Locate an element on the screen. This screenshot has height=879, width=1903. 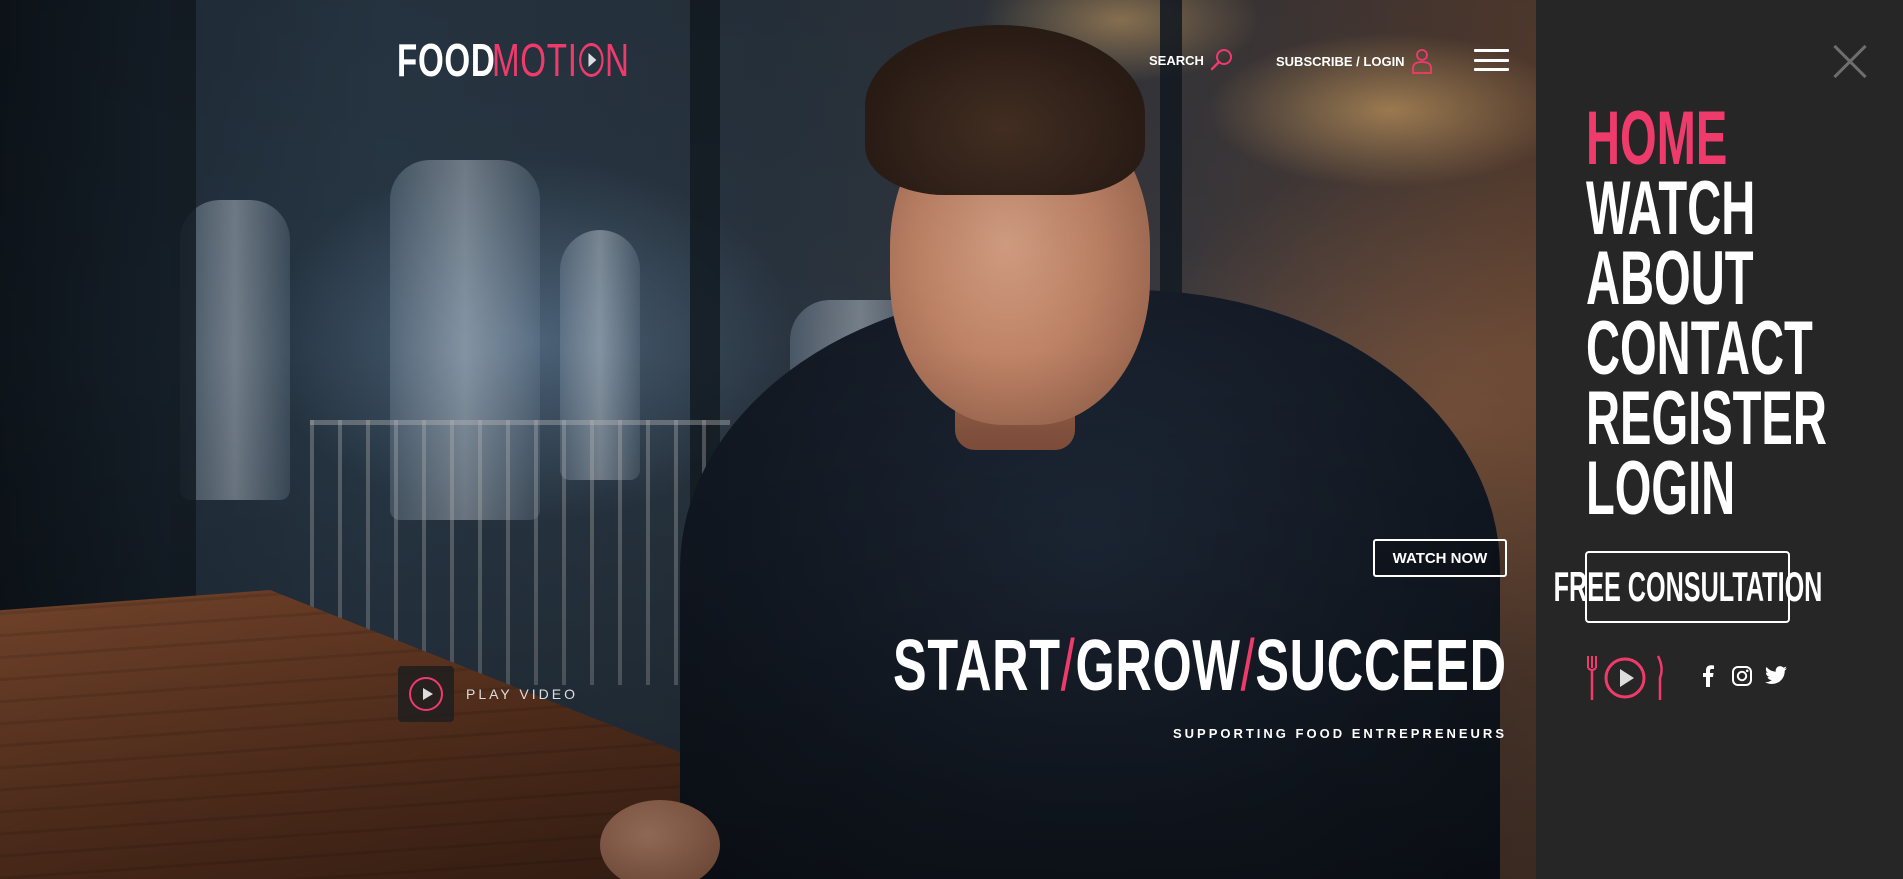
side-menu: HOME WATCH ABOUT CONTACT REGISTER LOGIN is located at coordinates (1744, 314).